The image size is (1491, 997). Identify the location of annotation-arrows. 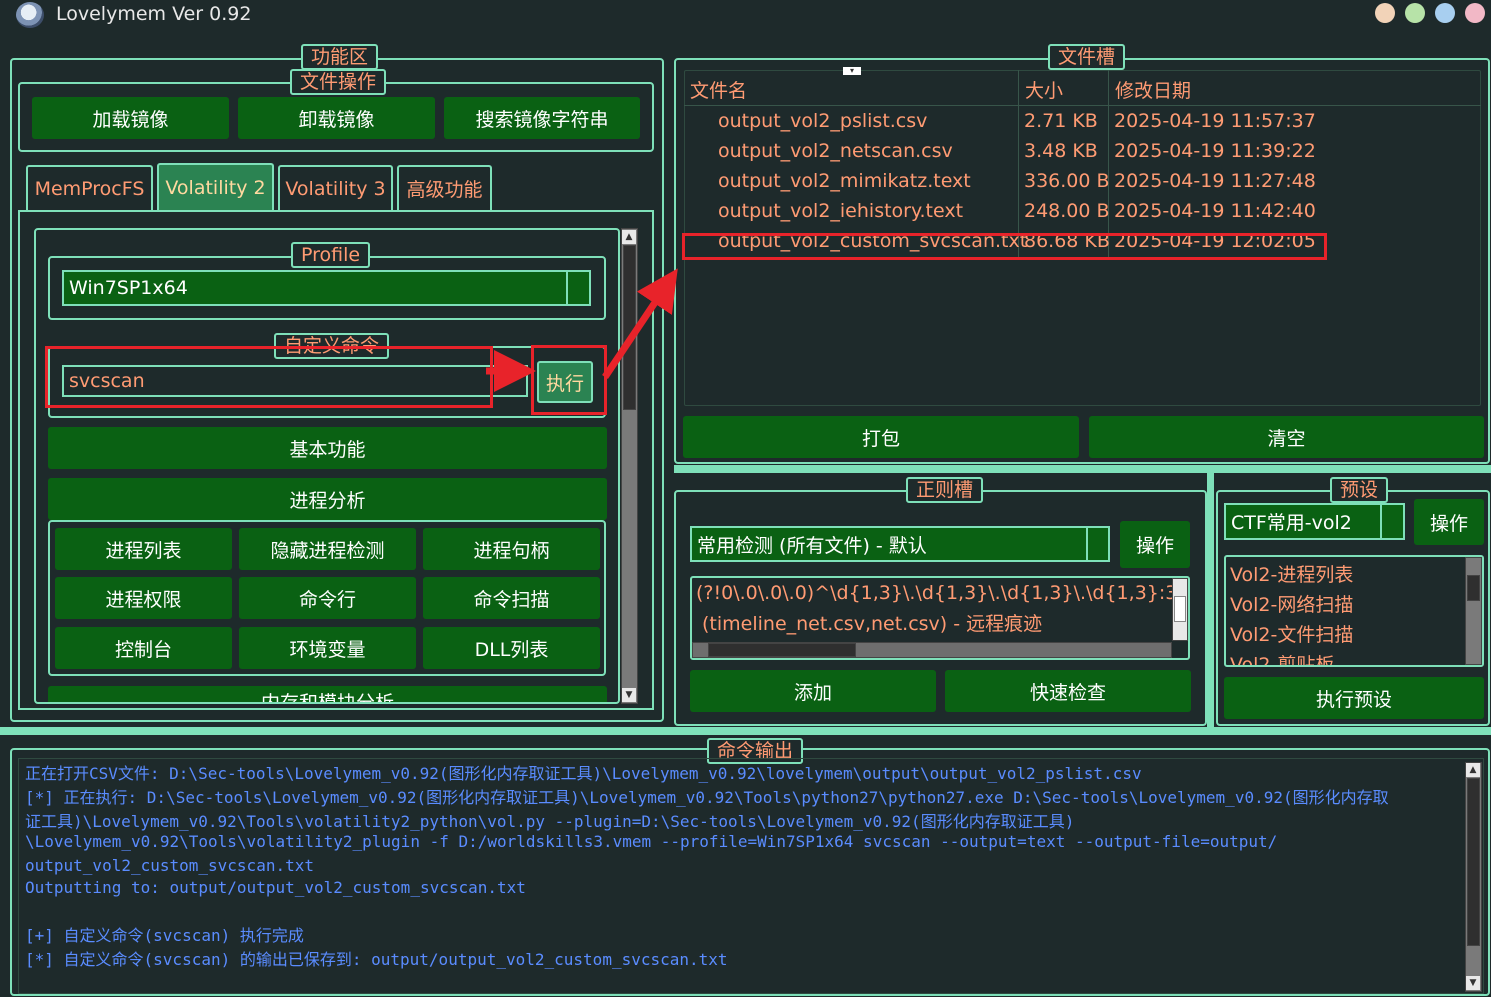
(582, 330).